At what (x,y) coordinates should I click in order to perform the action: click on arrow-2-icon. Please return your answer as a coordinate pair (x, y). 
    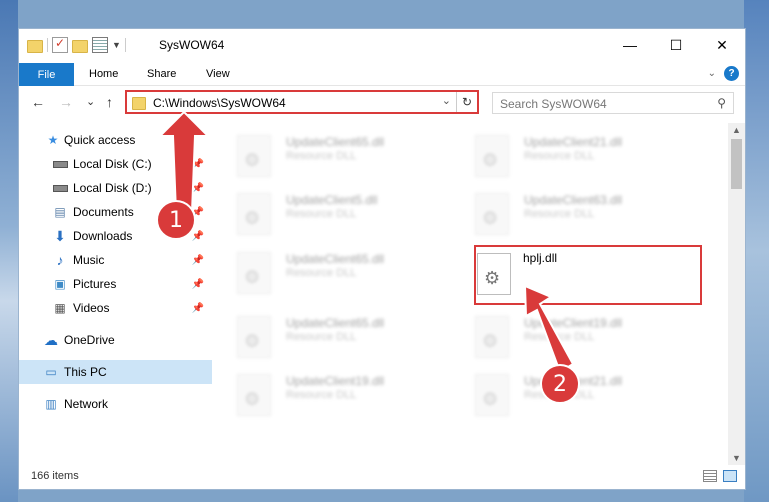
    Looking at the image, I should click on (549, 329).